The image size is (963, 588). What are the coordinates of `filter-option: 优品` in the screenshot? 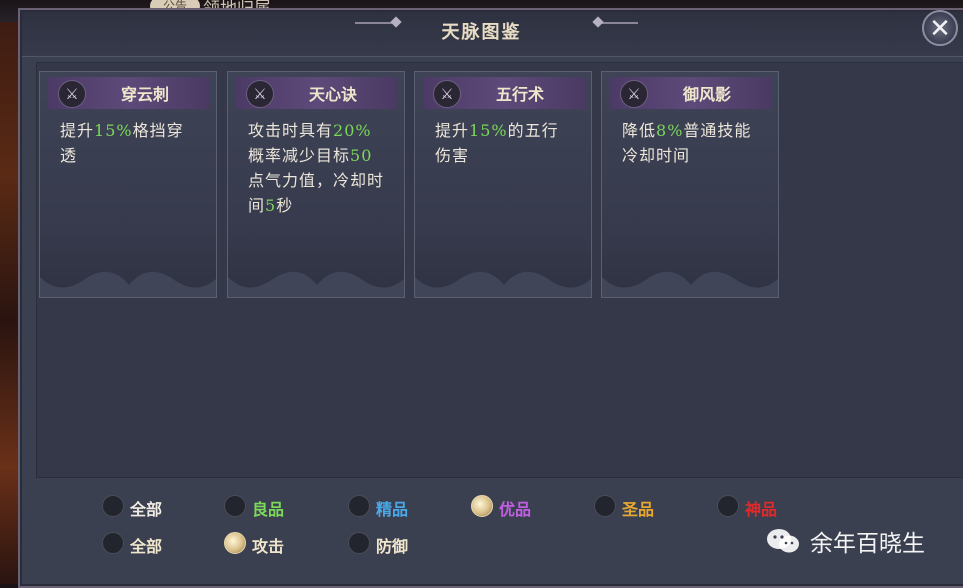 It's located at (521, 507).